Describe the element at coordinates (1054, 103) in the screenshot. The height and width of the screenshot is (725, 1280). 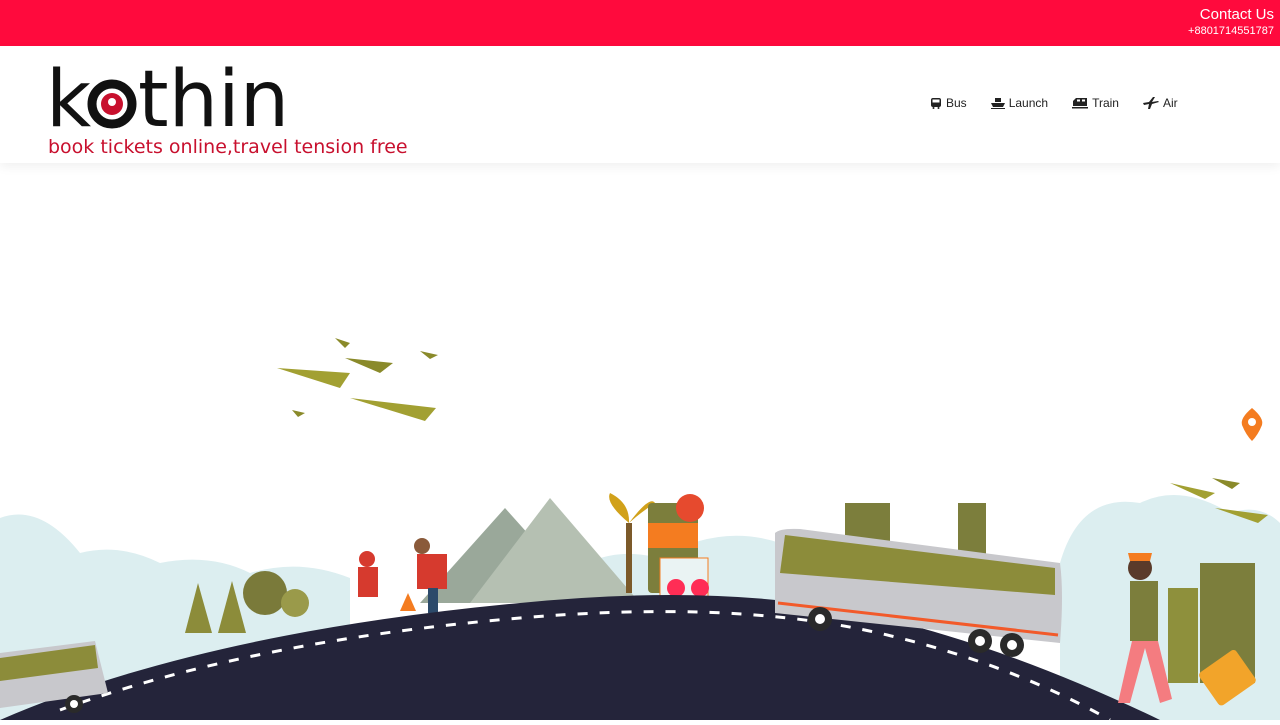
I see `transport-nav: Bus Launch Train Air` at that location.